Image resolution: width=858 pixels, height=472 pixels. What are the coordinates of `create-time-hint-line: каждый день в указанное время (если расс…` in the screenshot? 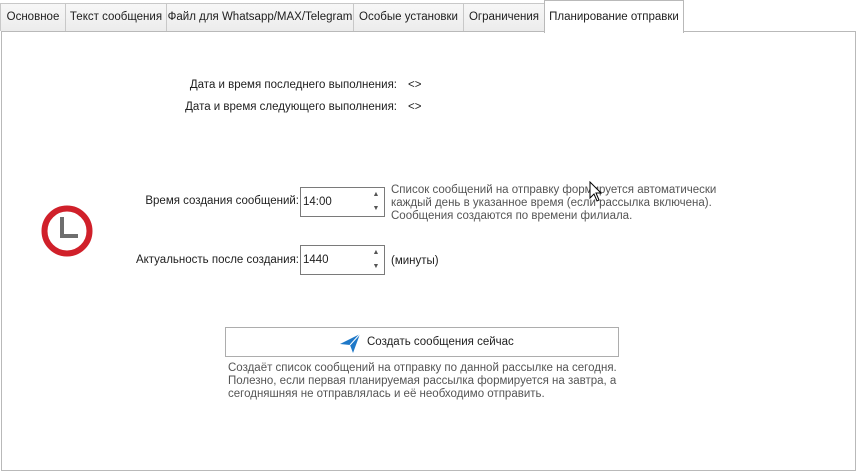 It's located at (551, 203).